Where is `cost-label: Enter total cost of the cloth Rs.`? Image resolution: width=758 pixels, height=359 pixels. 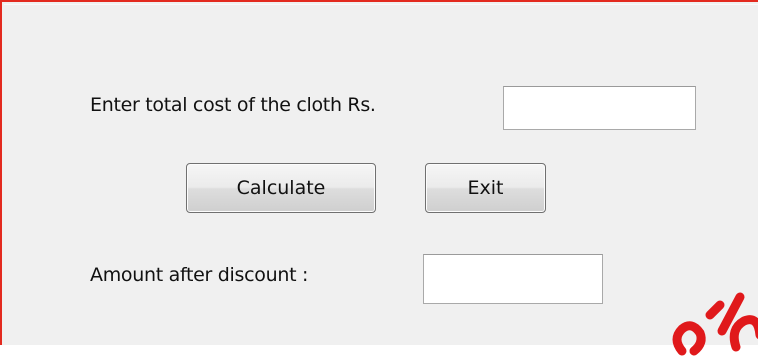
cost-label: Enter total cost of the cloth Rs. is located at coordinates (233, 105).